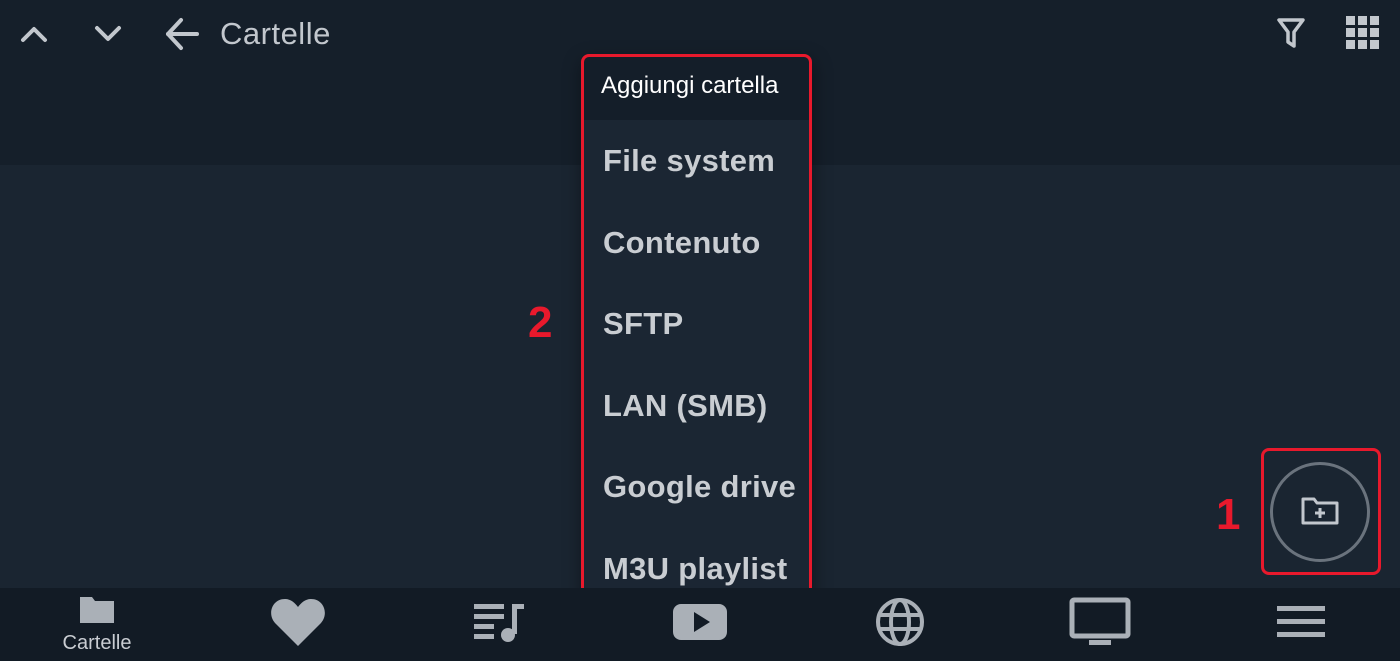 This screenshot has width=1400, height=661. Describe the element at coordinates (697, 243) in the screenshot. I see `menu-item-contenuto: Contenuto` at that location.